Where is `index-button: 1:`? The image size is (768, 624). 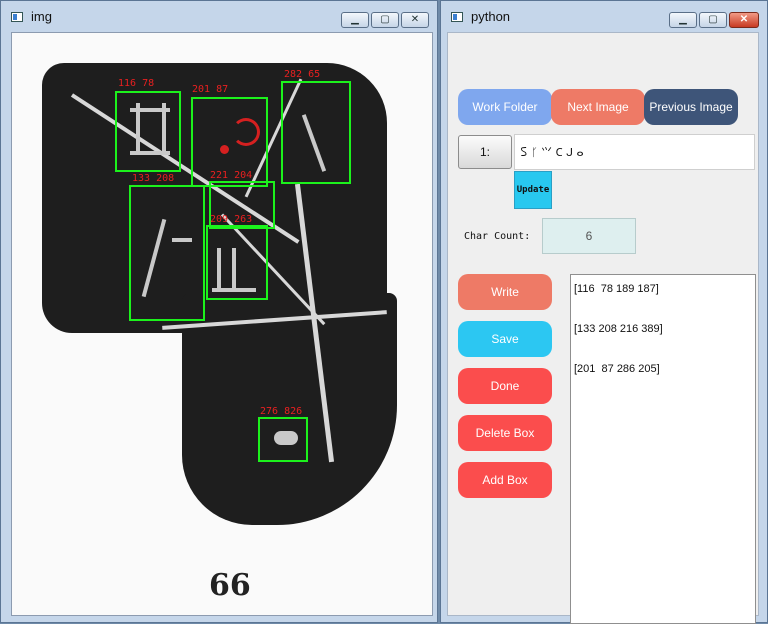 index-button: 1: is located at coordinates (485, 152).